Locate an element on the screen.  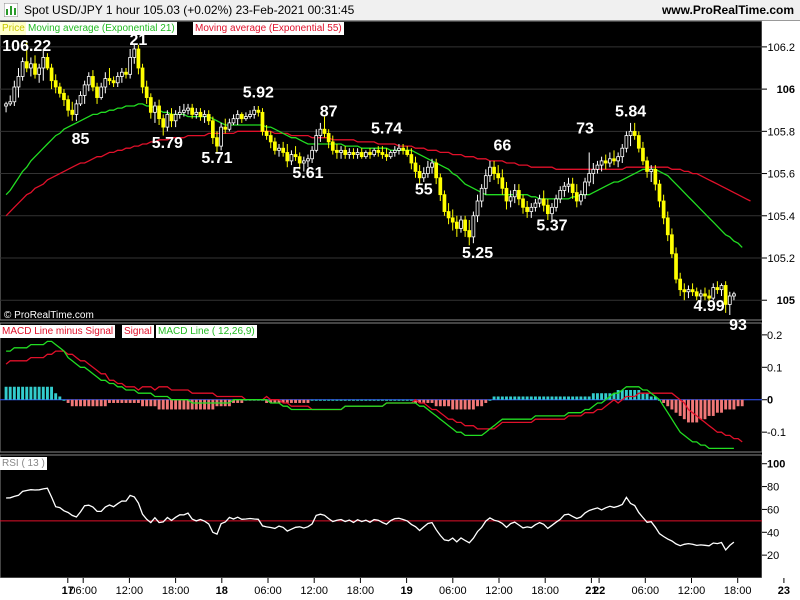
bar-chart-icon is located at coordinates (11, 10).